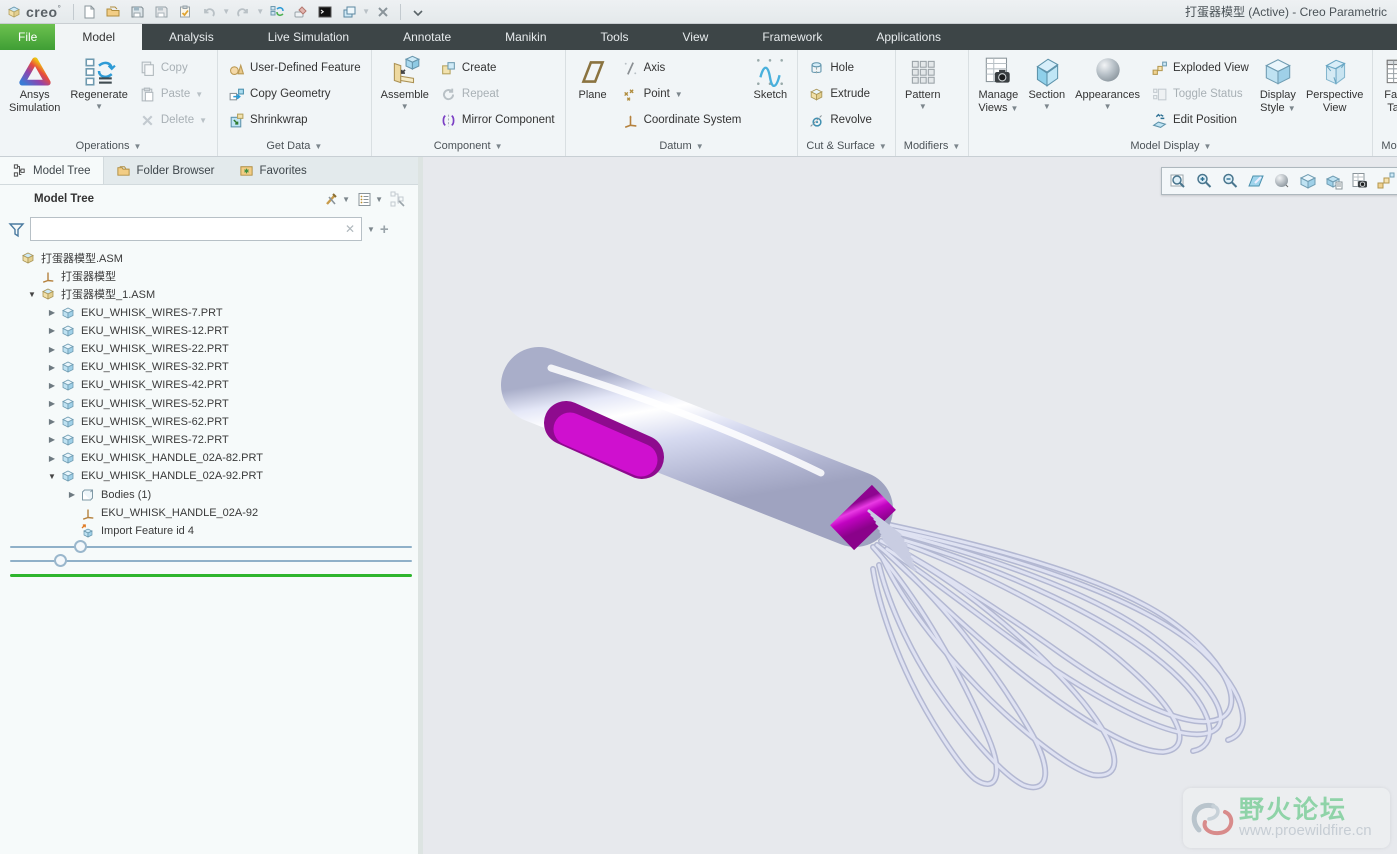 This screenshot has width=1397, height=854. What do you see at coordinates (846, 146) in the screenshot?
I see `group-label: Cut & Surface ▼` at bounding box center [846, 146].